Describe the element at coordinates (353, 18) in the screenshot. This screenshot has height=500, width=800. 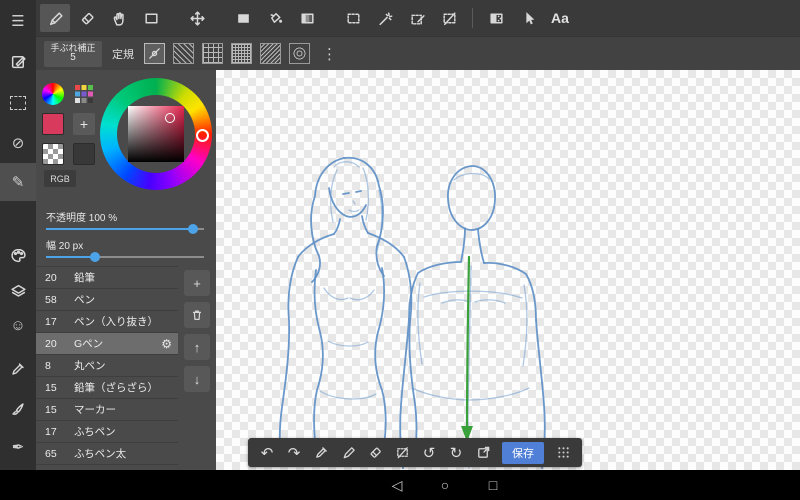
I see `select-rect-tool-button` at that location.